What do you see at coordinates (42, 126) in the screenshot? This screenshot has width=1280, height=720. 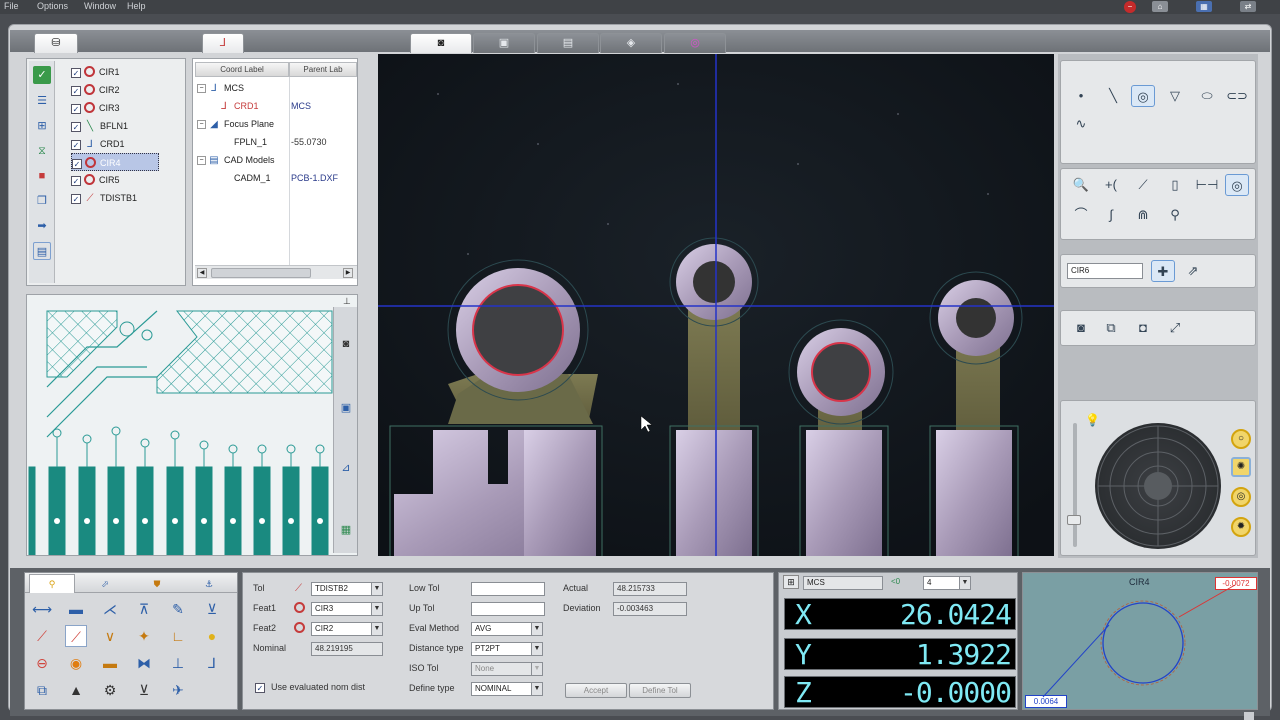 I see `tree-icon: ⊞` at bounding box center [42, 126].